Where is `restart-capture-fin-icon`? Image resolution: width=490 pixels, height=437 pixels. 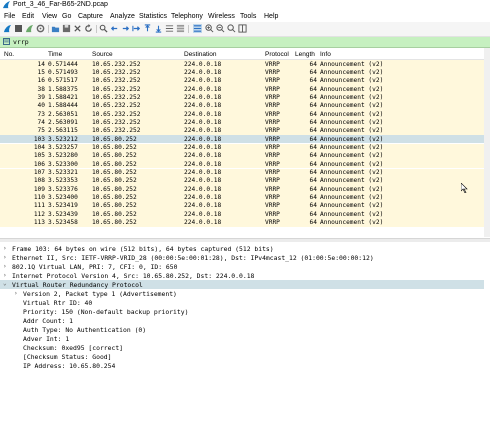 restart-capture-fin-icon is located at coordinates (29, 28).